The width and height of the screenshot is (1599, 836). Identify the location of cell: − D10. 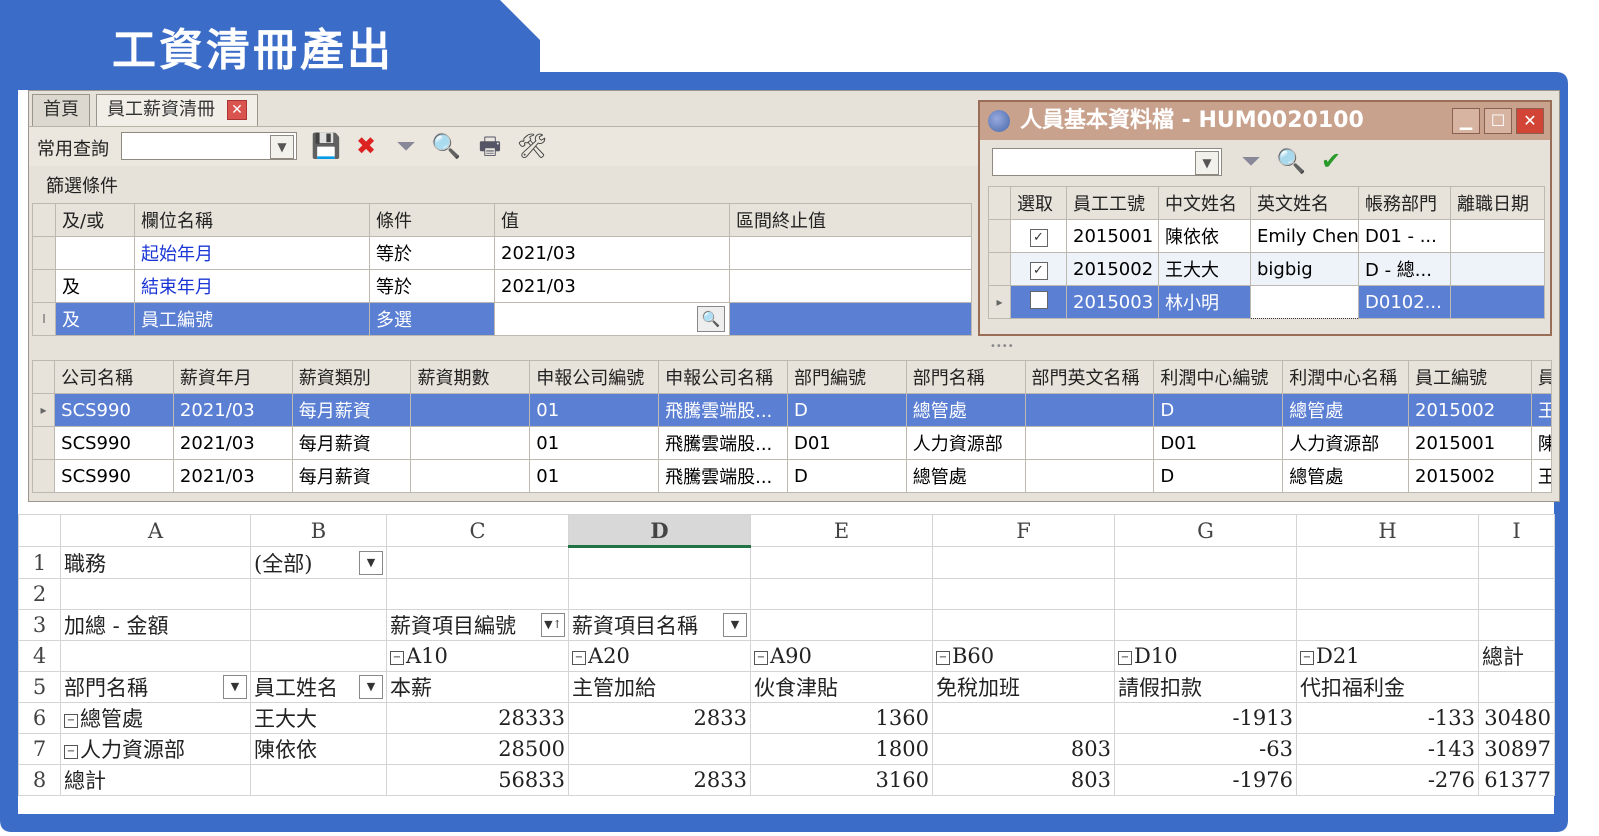
(1205, 656).